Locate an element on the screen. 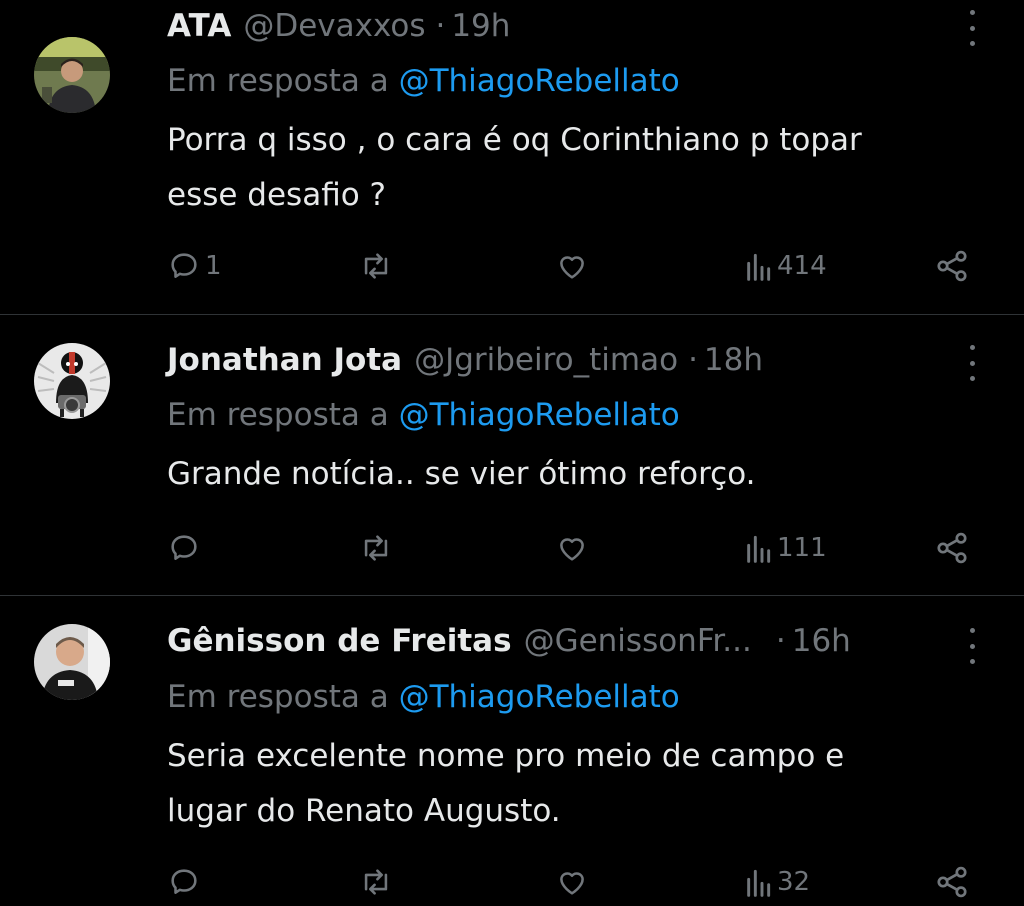 The image size is (1024, 906). display-name: ATA is located at coordinates (199, 26).